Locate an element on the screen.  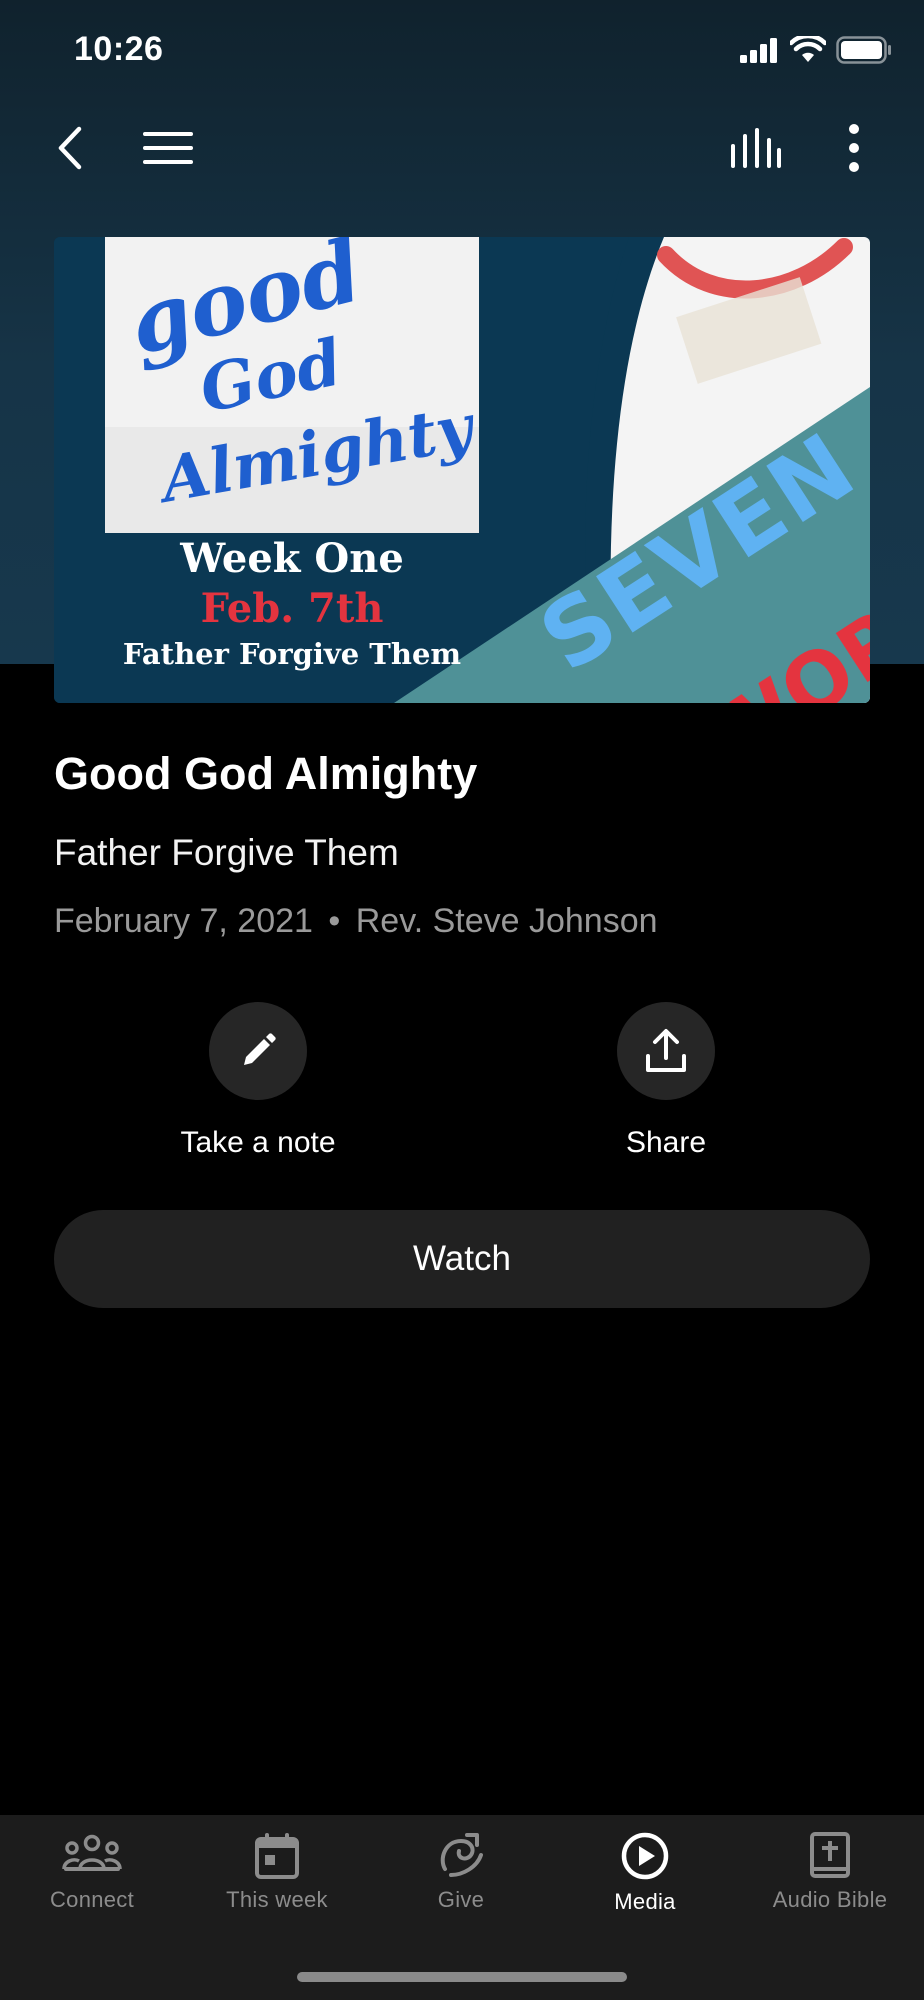
back-button is located at coordinates (70, 148).